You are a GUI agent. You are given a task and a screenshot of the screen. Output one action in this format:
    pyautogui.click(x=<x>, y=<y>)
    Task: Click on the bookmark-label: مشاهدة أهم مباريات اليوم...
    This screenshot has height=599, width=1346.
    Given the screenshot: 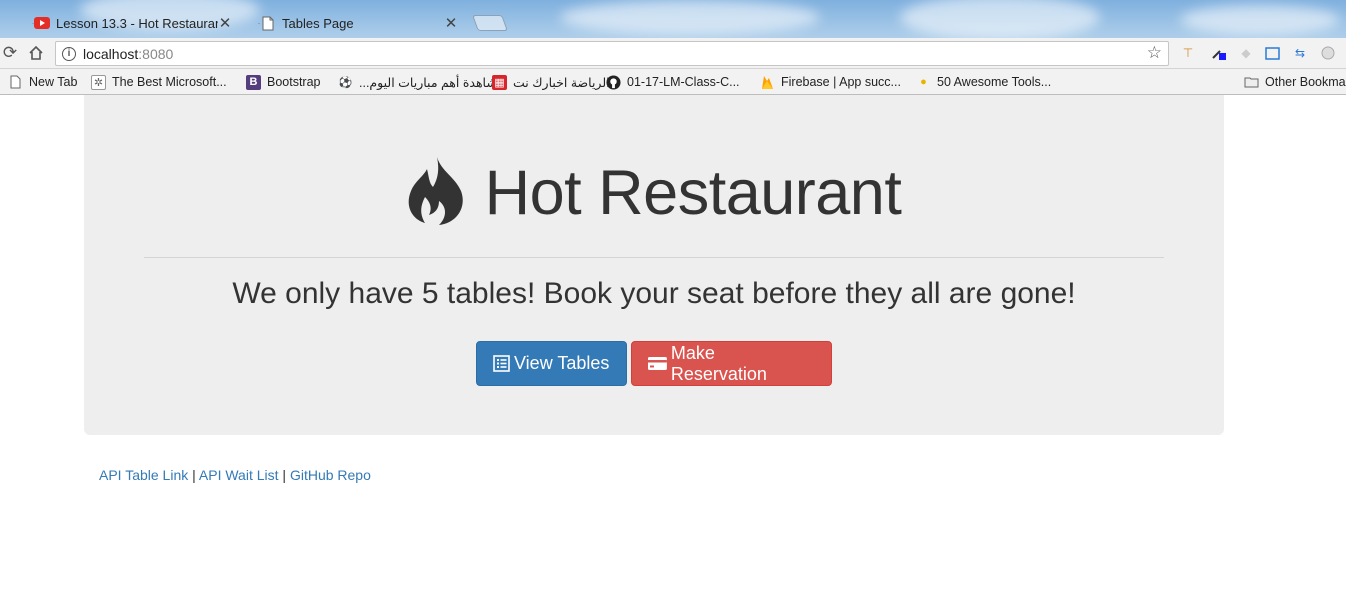 What is the action you would take?
    pyautogui.click(x=432, y=82)
    